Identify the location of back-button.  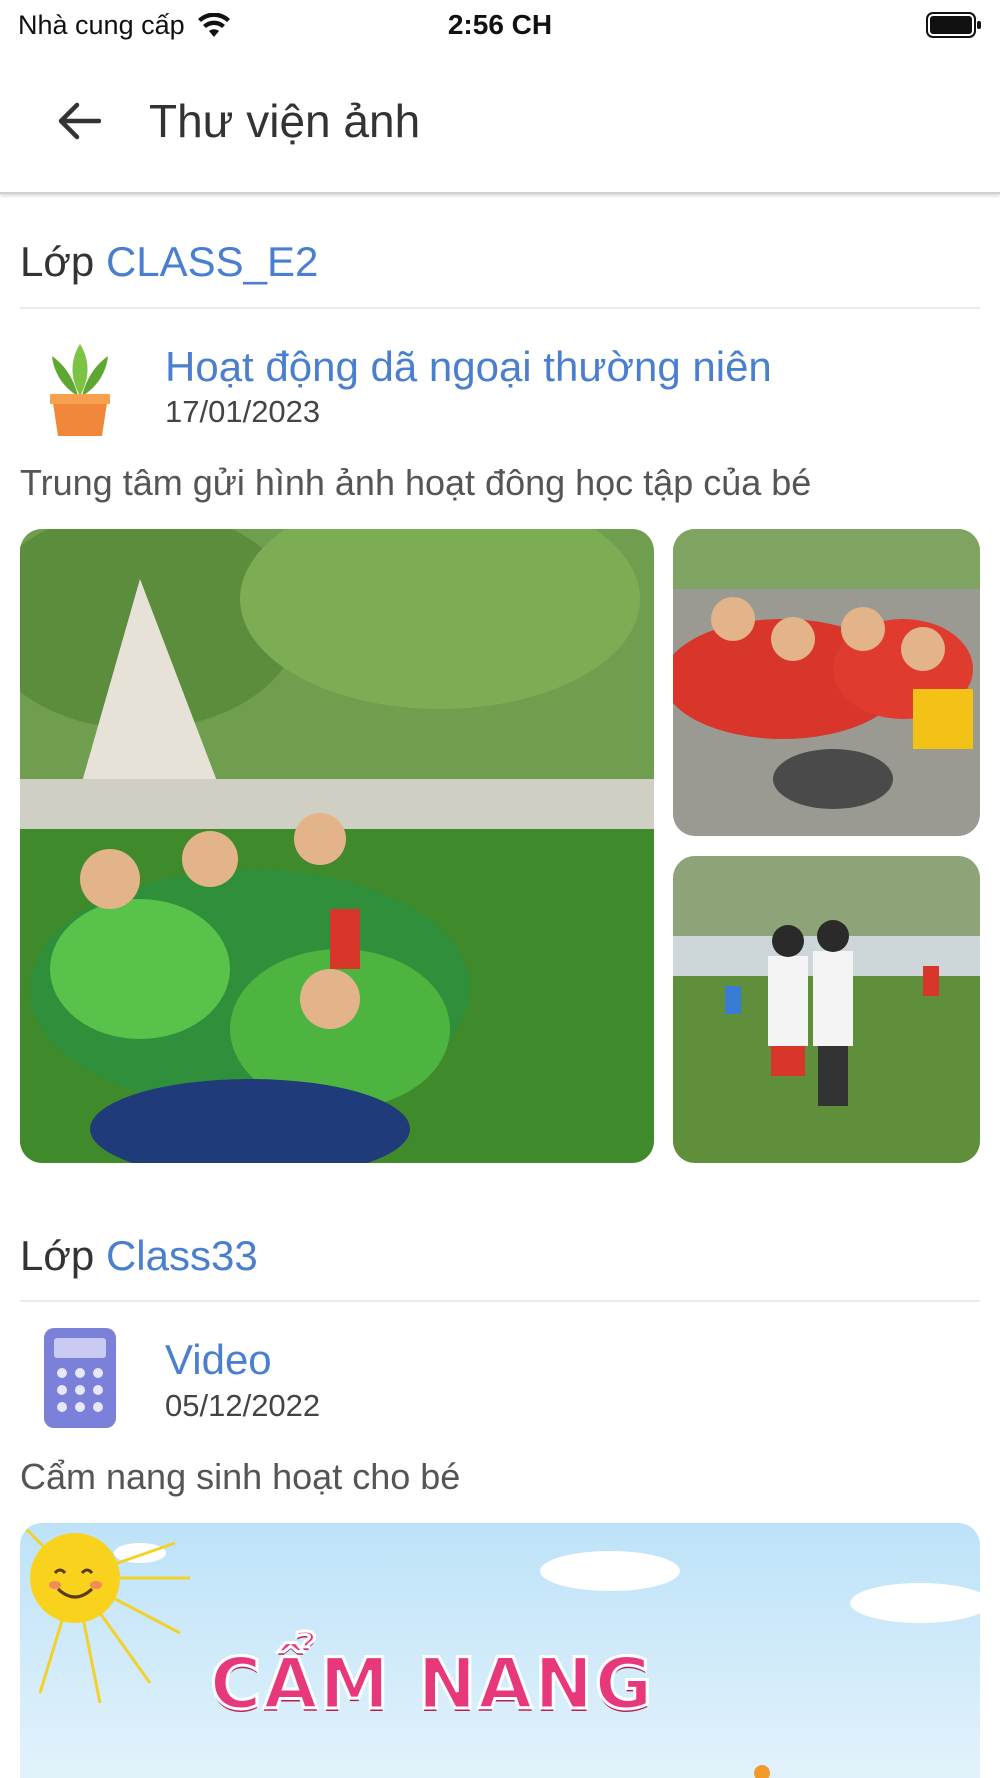
(79, 121).